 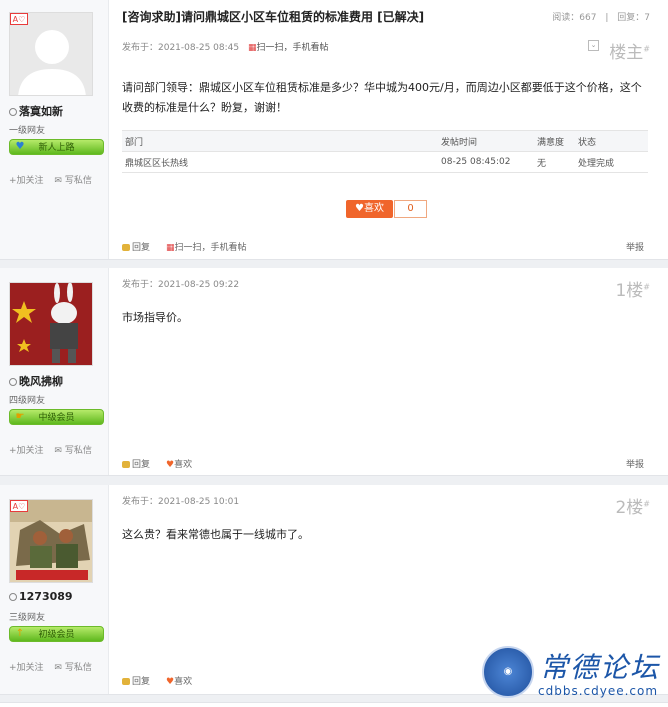 What do you see at coordinates (593, 45) in the screenshot?
I see `collapse-icon: ⌄` at bounding box center [593, 45].